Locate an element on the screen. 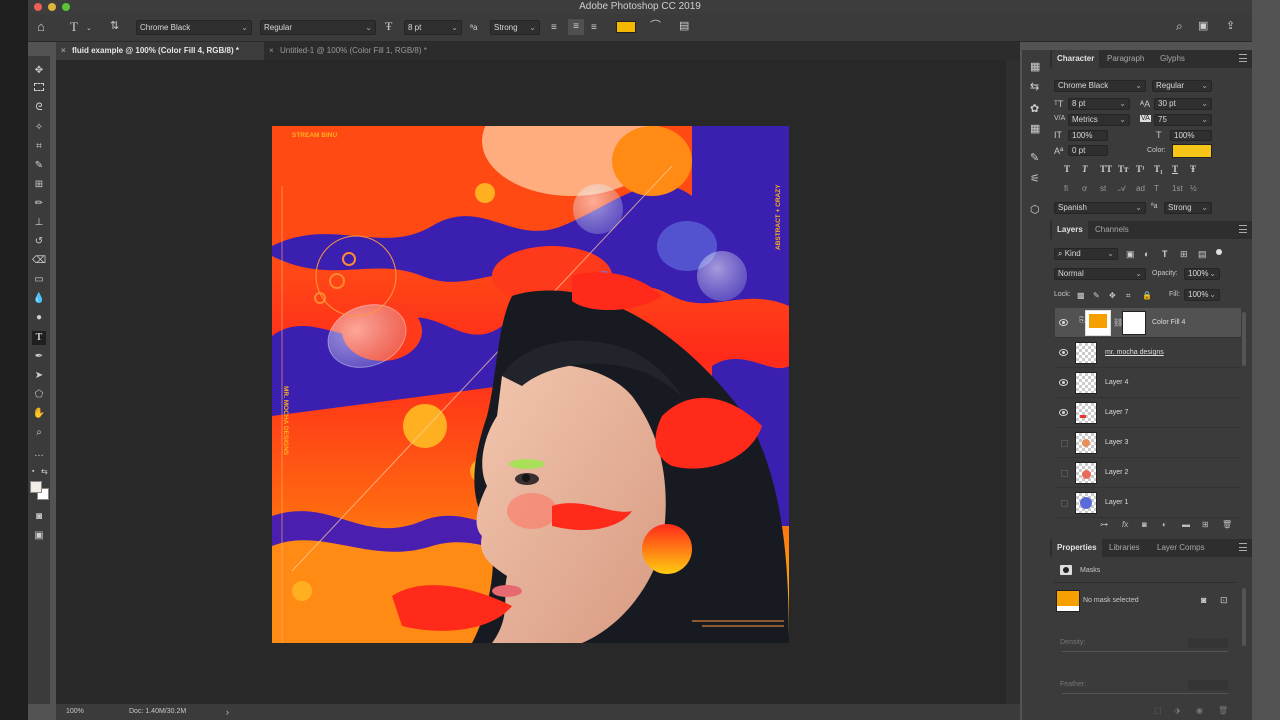  char-size-select: 8 pt ⌄ is located at coordinates (1099, 104).